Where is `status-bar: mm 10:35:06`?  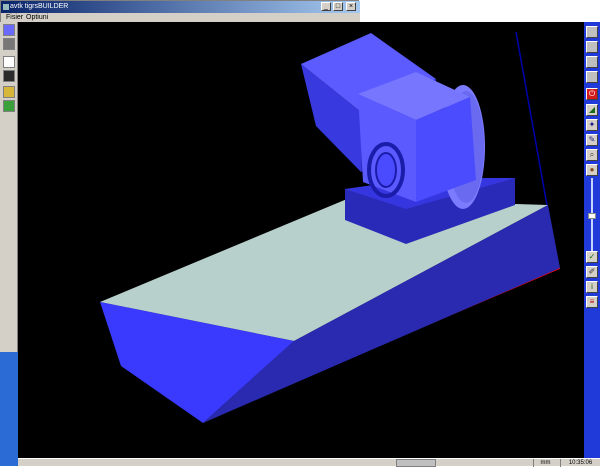
status-bar: mm 10:35:06 is located at coordinates (309, 462).